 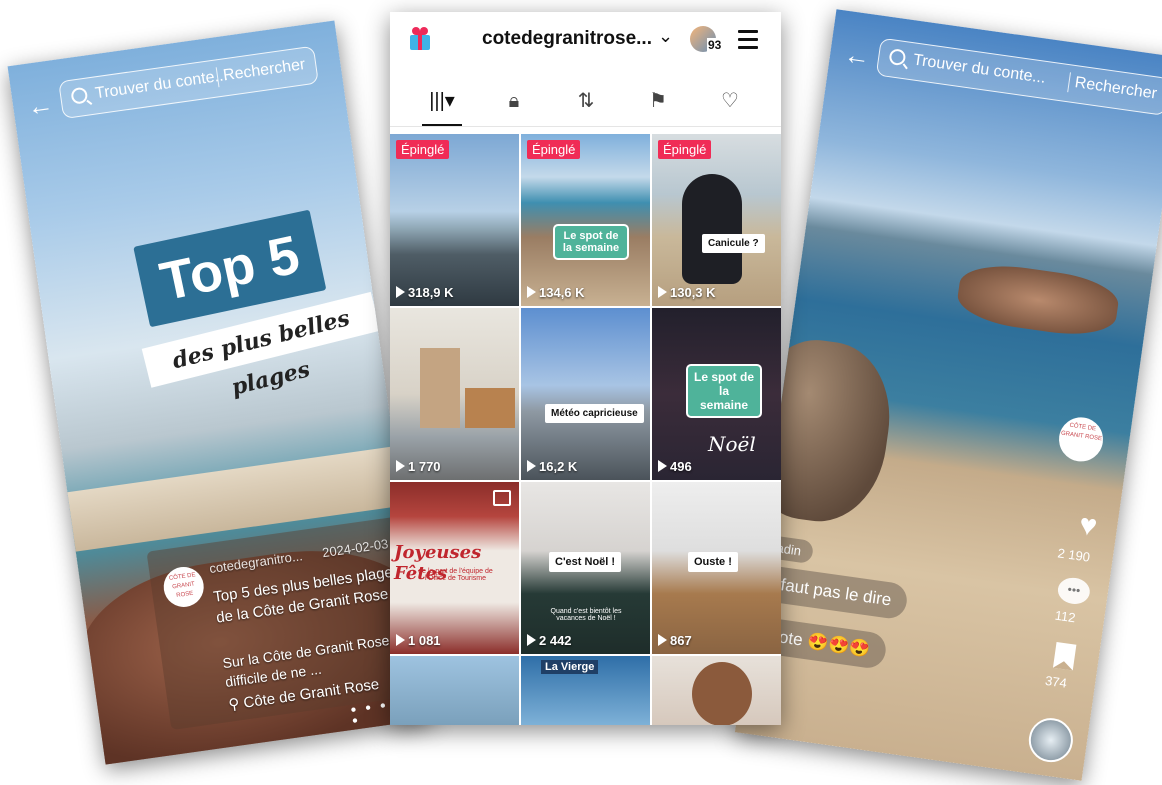 What do you see at coordinates (713, 562) in the screenshot?
I see `video-overlay-text: Ouste !` at bounding box center [713, 562].